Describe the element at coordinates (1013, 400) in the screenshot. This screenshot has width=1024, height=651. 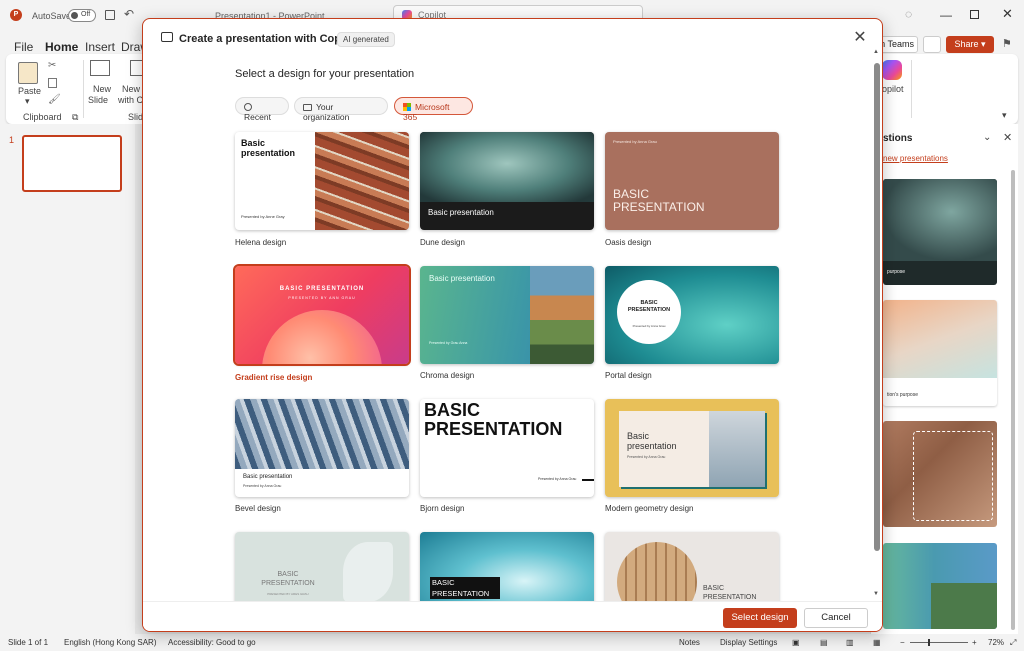
I see `side-scrollbar` at that location.